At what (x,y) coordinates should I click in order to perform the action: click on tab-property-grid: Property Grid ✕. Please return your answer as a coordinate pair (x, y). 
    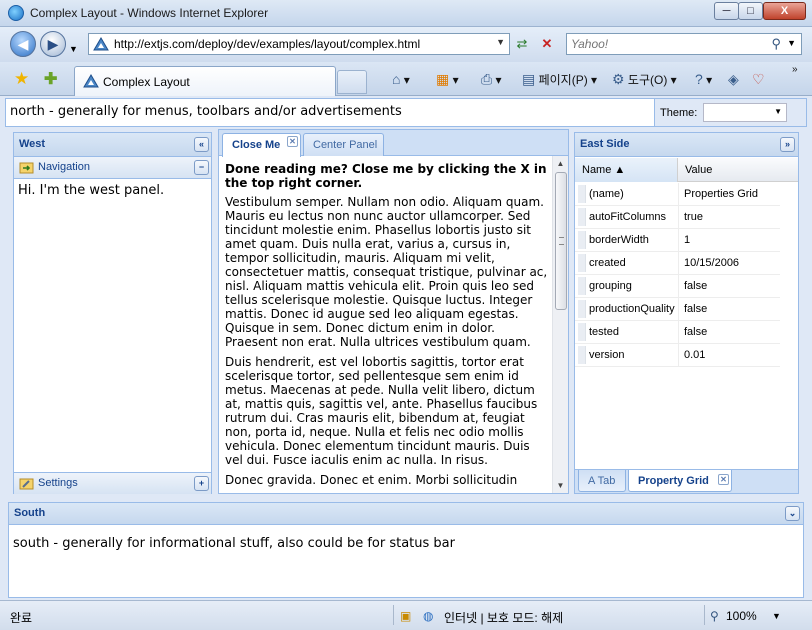
    Looking at the image, I should click on (680, 481).